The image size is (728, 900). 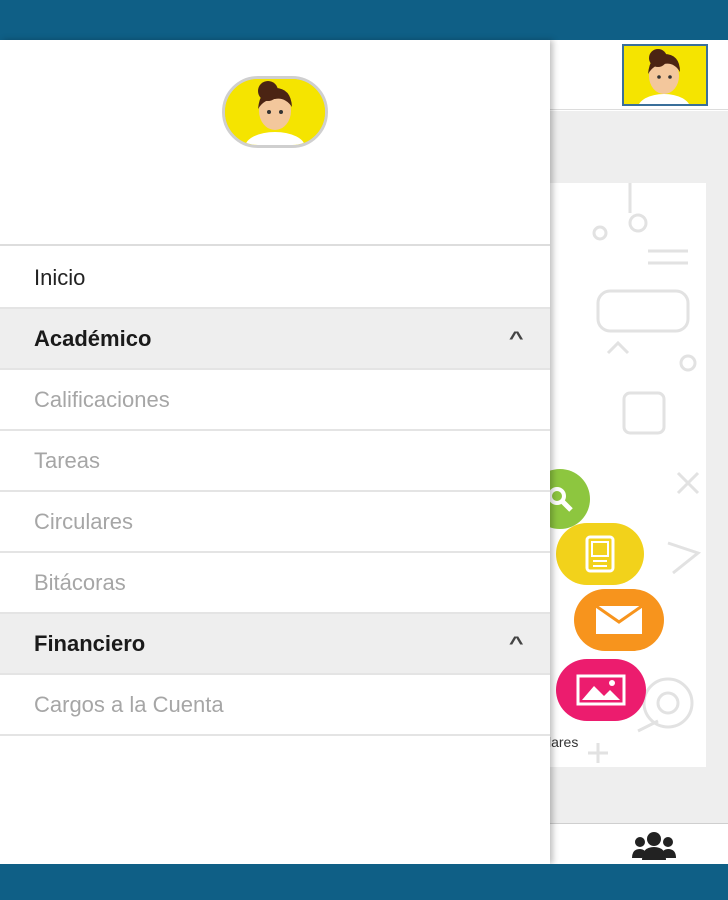 What do you see at coordinates (275, 461) in the screenshot?
I see `menu-item-tareas: Tareas` at bounding box center [275, 461].